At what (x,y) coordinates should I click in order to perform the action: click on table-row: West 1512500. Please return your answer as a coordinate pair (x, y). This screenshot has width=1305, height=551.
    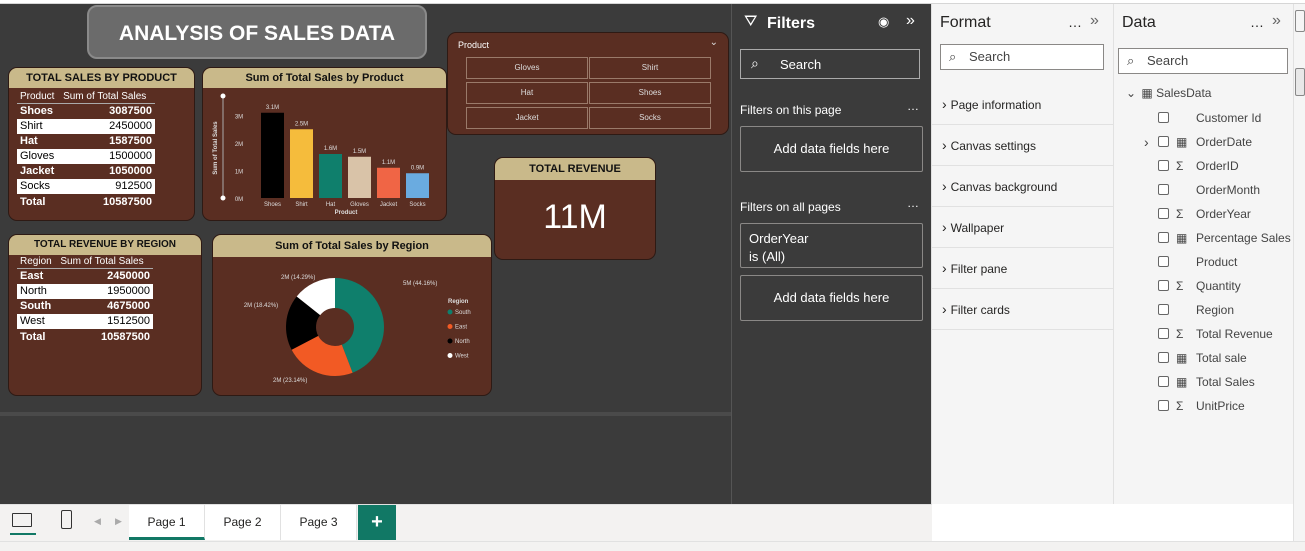
    Looking at the image, I should click on (85, 321).